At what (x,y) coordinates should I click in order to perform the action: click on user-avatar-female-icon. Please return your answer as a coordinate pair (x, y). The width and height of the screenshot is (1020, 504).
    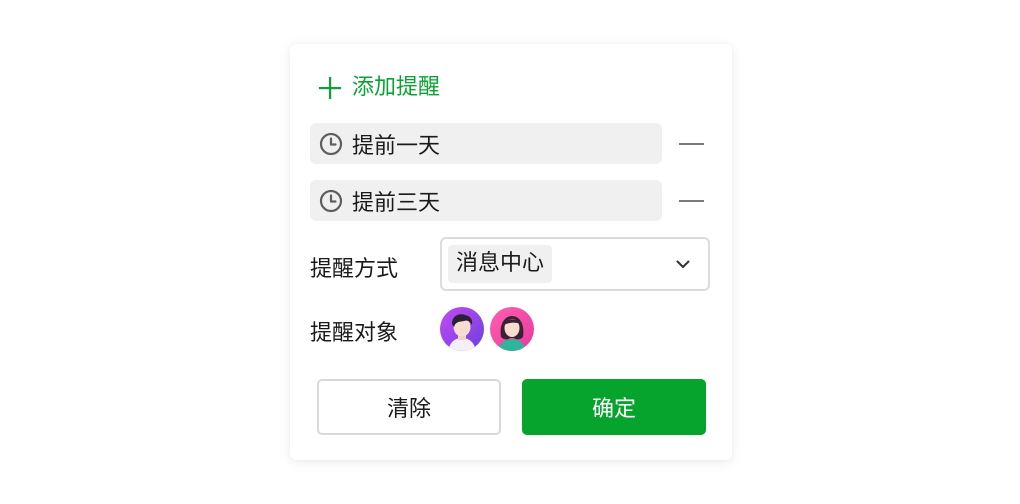
    Looking at the image, I should click on (512, 329).